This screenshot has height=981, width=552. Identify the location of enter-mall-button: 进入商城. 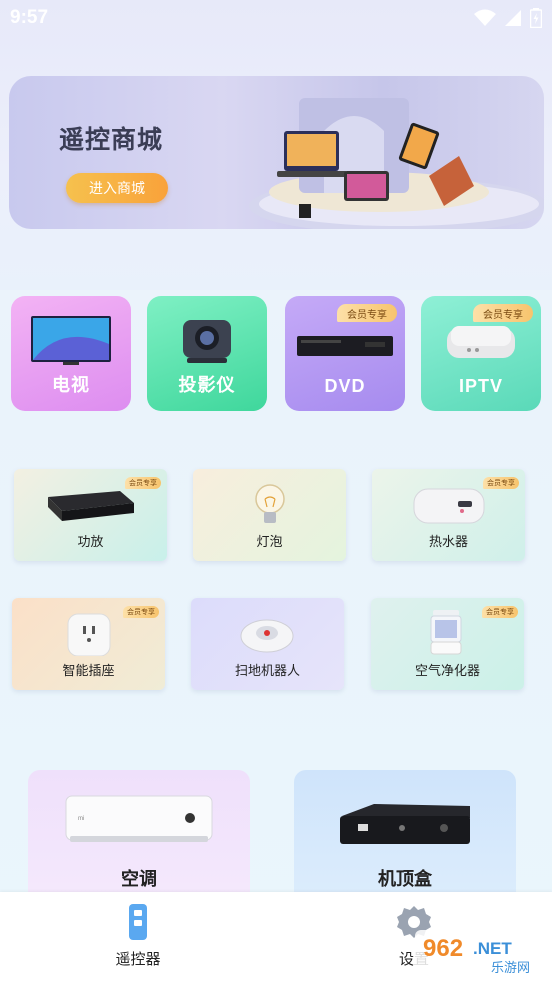
(117, 188).